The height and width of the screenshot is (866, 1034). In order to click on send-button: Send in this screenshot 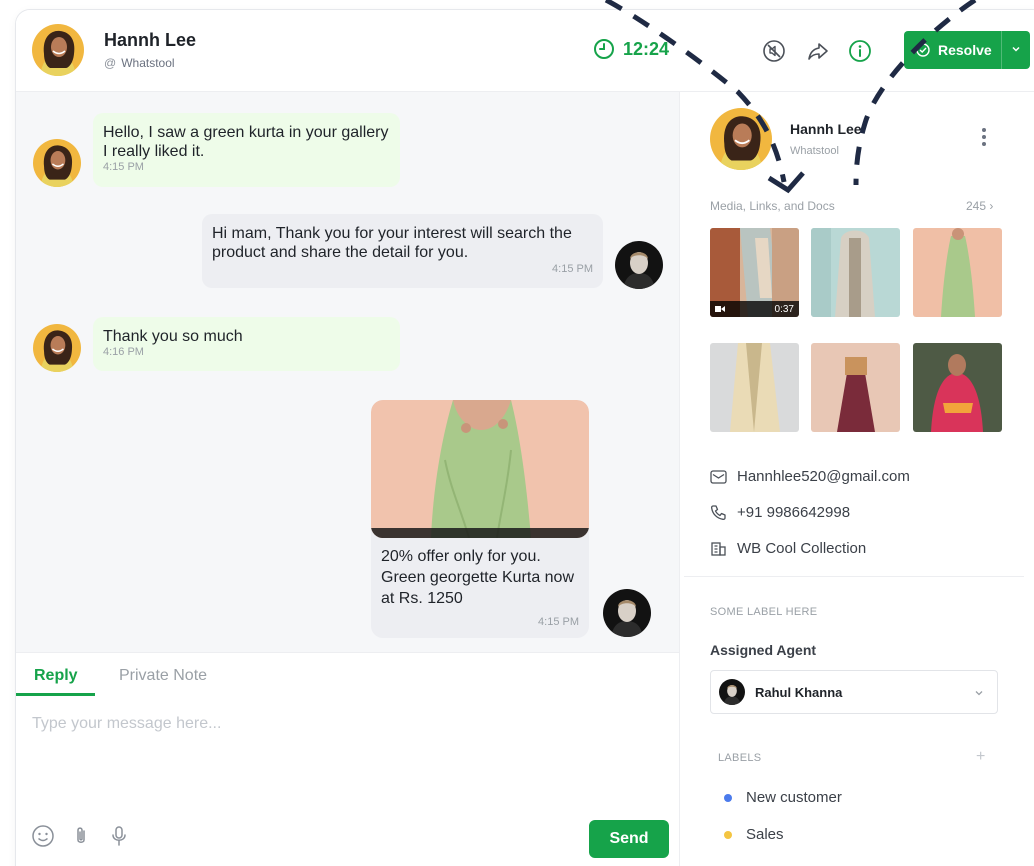, I will do `click(629, 839)`.